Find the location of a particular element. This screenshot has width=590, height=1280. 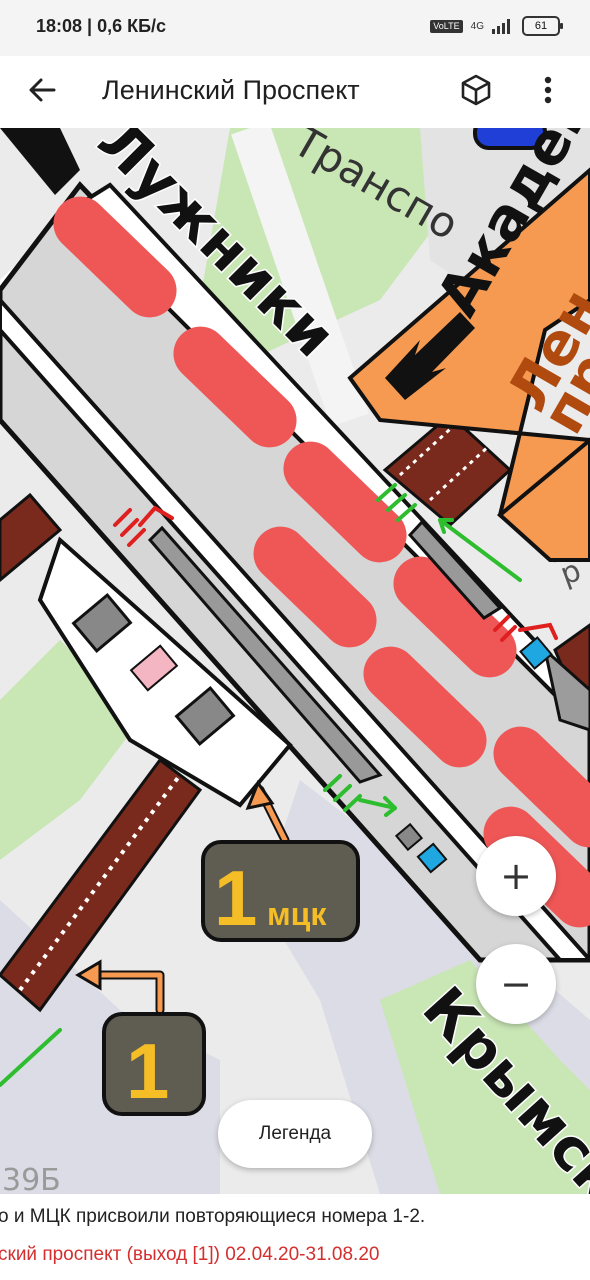

signal-icon is located at coordinates (501, 26).